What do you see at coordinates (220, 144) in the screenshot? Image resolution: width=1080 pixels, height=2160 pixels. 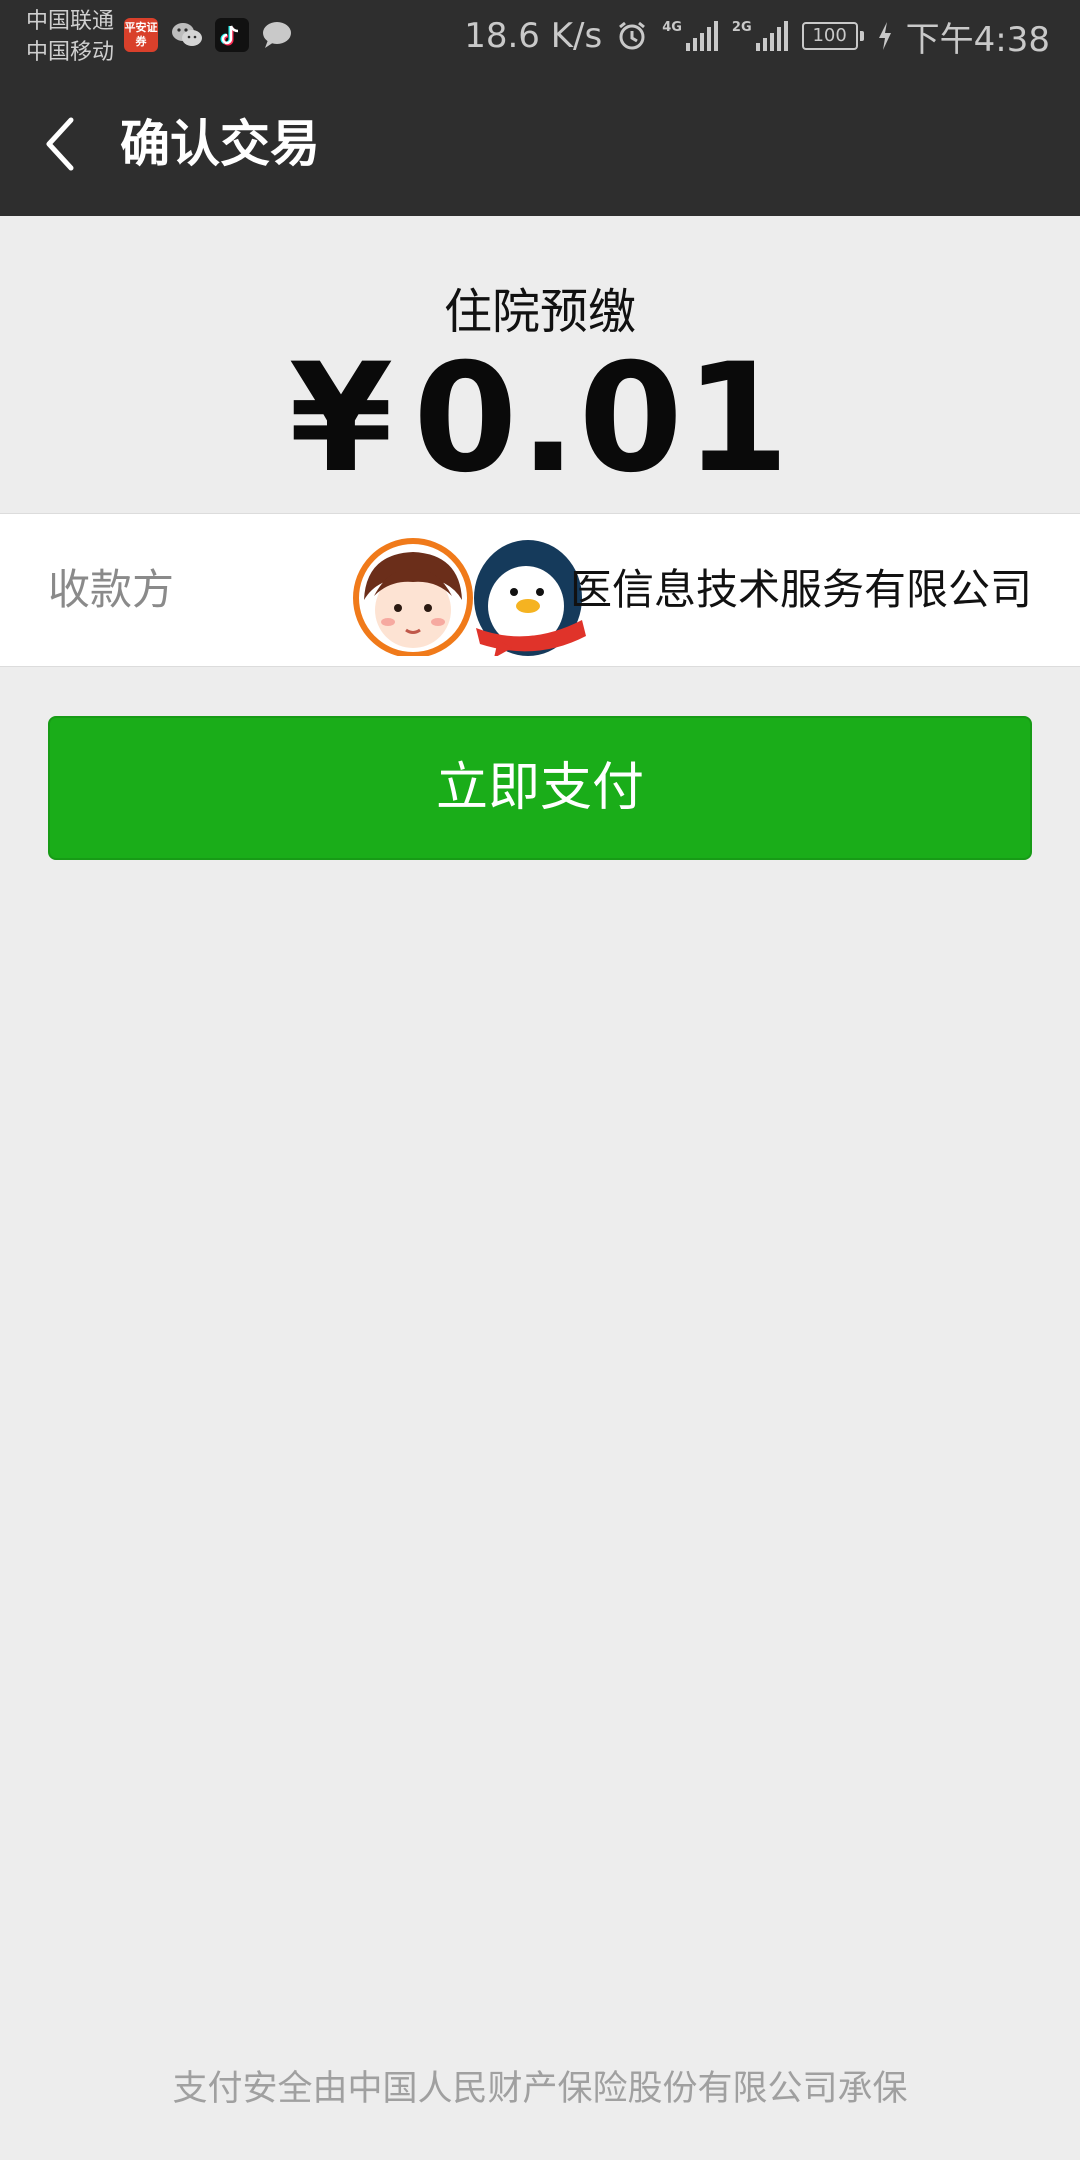 I see `page-title: 确认交易` at bounding box center [220, 144].